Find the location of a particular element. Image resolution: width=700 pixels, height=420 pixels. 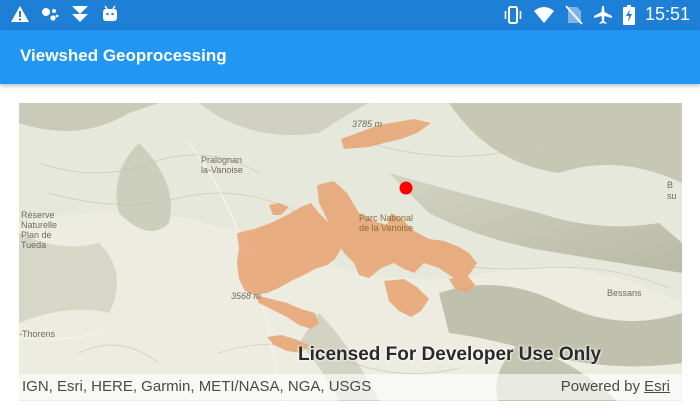

app-bar: Viewshed Geoprocessing is located at coordinates (350, 57).